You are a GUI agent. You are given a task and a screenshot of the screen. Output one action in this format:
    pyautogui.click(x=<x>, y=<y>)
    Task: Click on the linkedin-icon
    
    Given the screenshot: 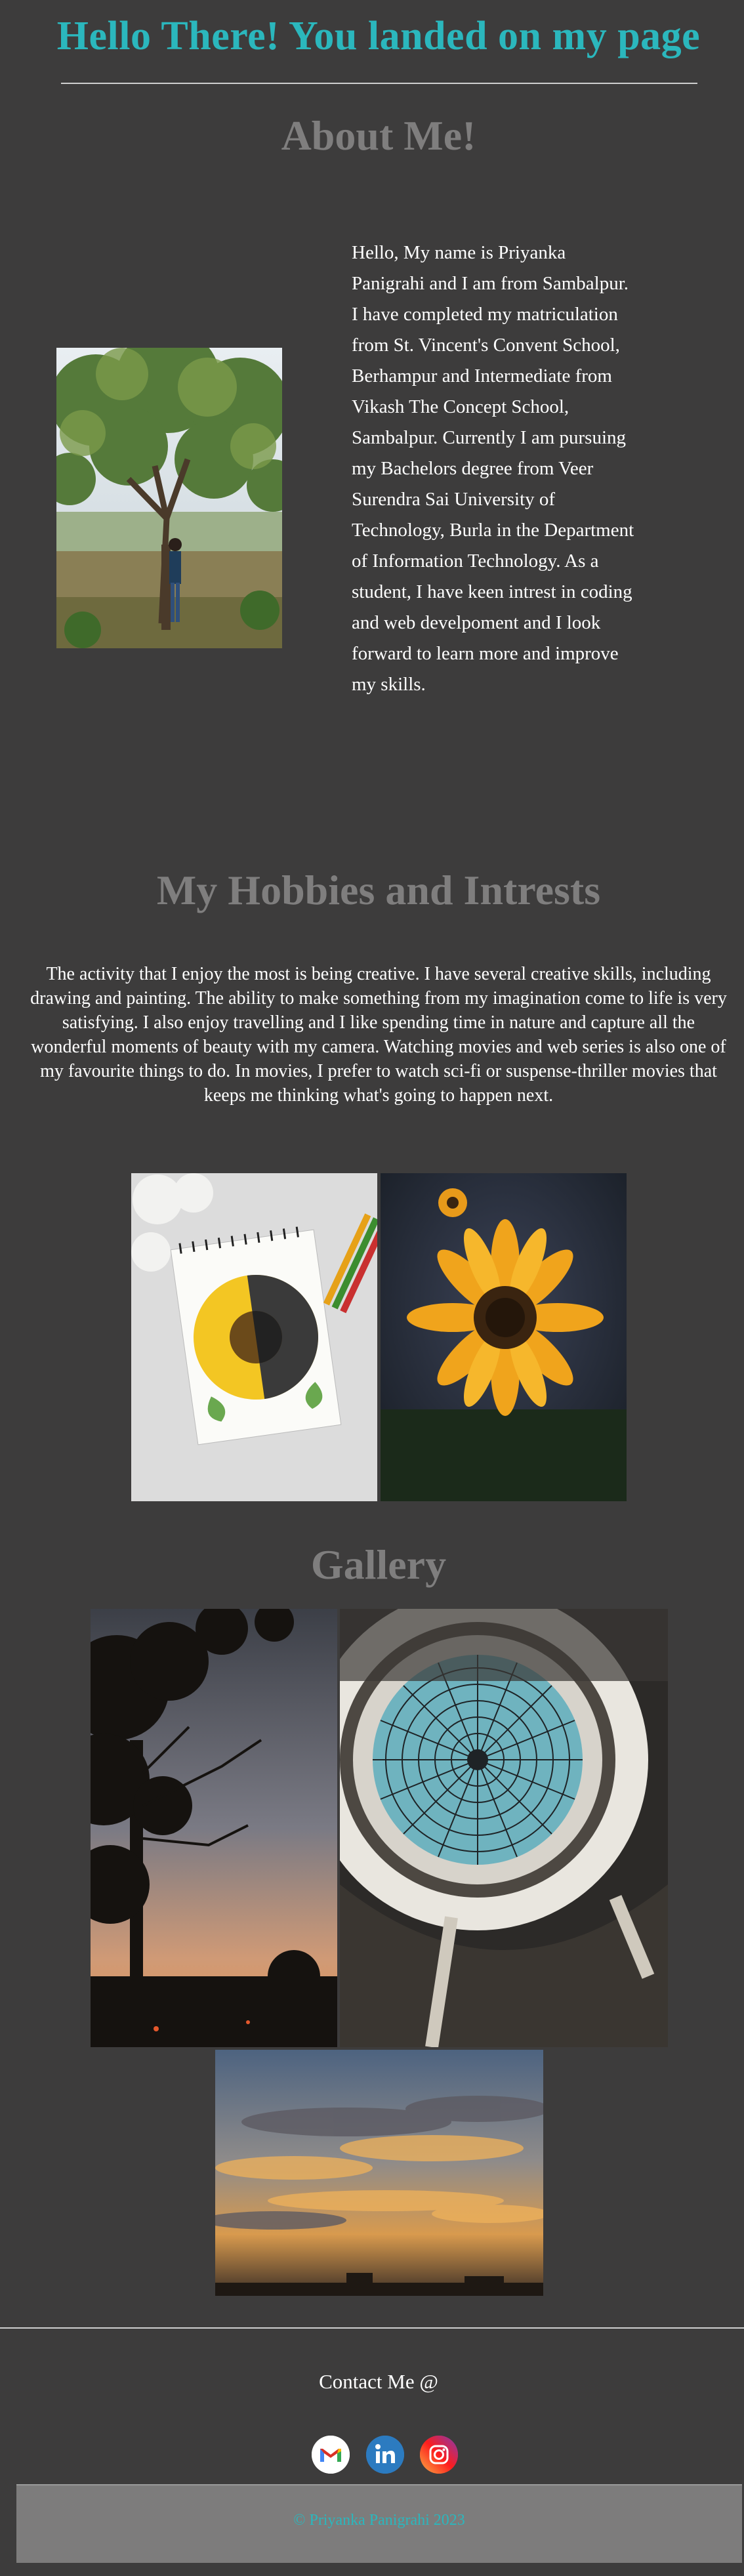 What is the action you would take?
    pyautogui.click(x=385, y=2455)
    